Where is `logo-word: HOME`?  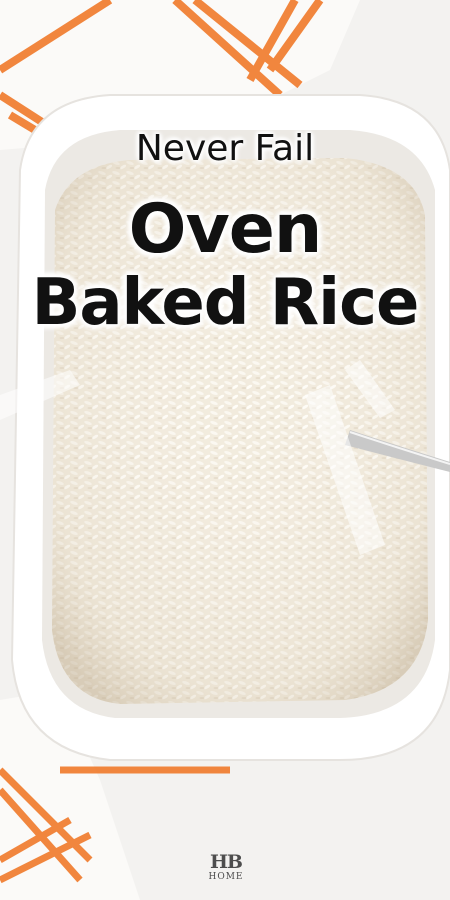 logo-word: HOME is located at coordinates (226, 877).